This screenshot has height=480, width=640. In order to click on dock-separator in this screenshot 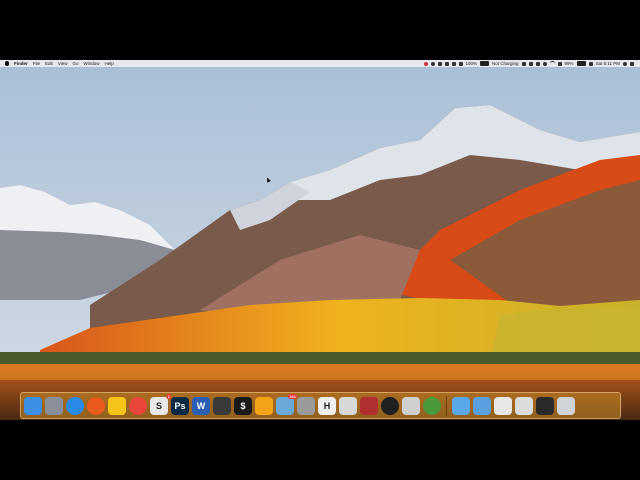, I will do `click(446, 405)`.